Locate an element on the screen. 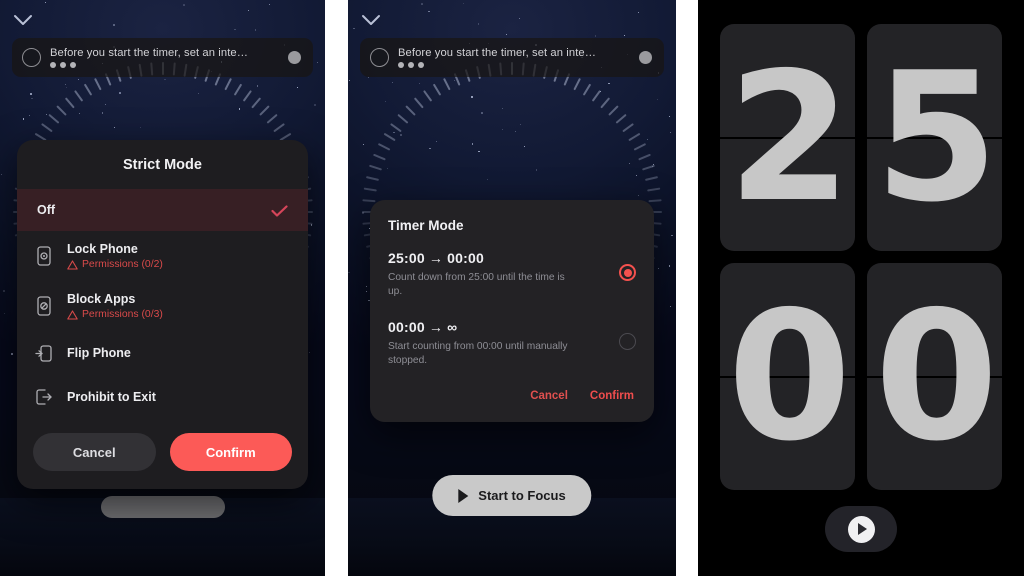 Image resolution: width=1024 pixels, height=576 pixels. radio-unselected-icon is located at coordinates (627, 342).